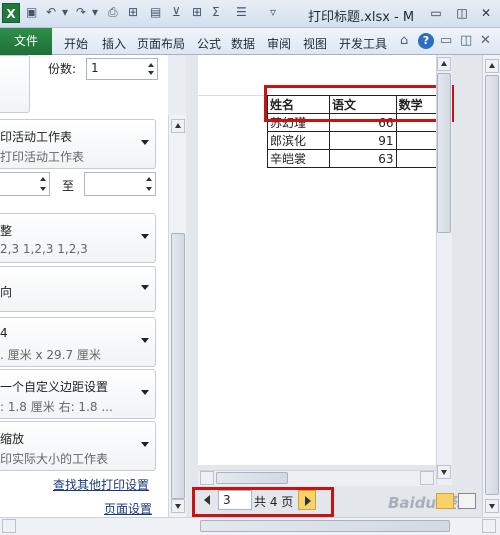 The height and width of the screenshot is (535, 500). I want to click on paper-size-dropdown: 4 . 厘米 x 29.7 厘米, so click(78, 342).